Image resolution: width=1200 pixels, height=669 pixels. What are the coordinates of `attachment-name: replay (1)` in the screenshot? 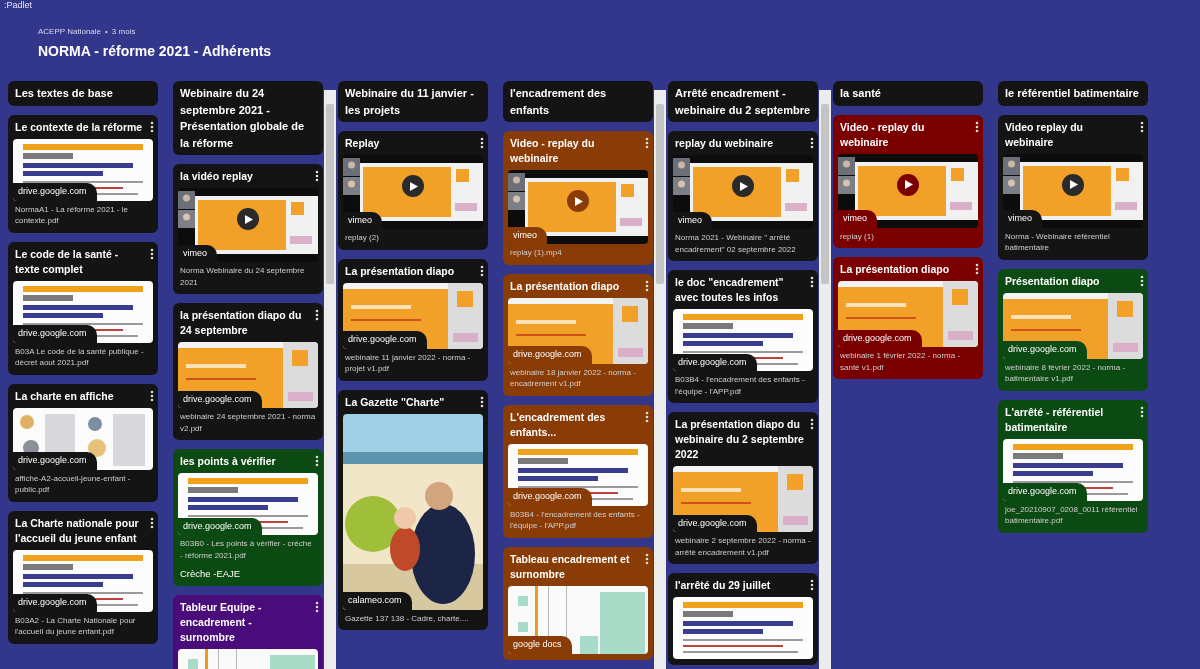 It's located at (857, 236).